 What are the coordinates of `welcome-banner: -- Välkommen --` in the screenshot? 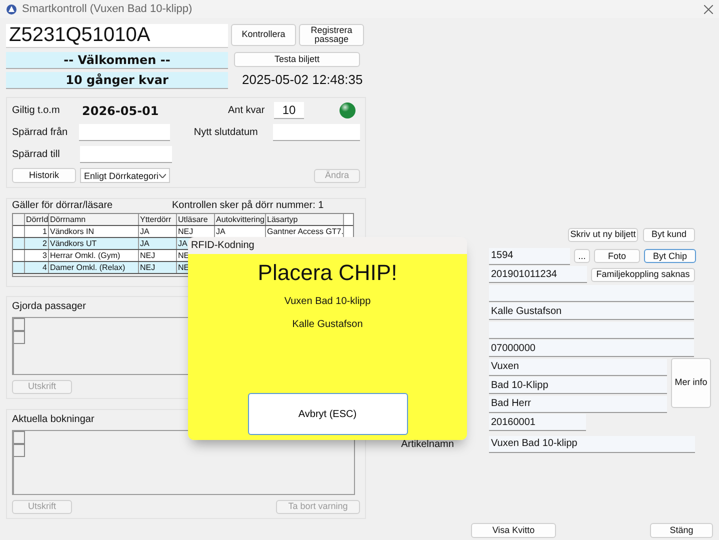 It's located at (117, 60).